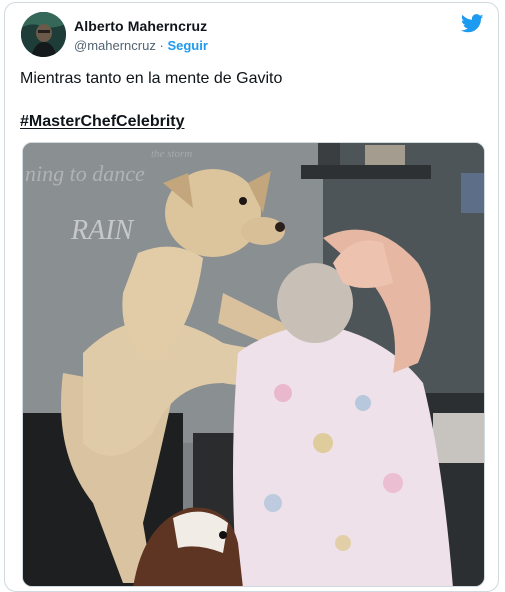 The width and height of the screenshot is (505, 592). What do you see at coordinates (43, 34) in the screenshot?
I see `avatar` at bounding box center [43, 34].